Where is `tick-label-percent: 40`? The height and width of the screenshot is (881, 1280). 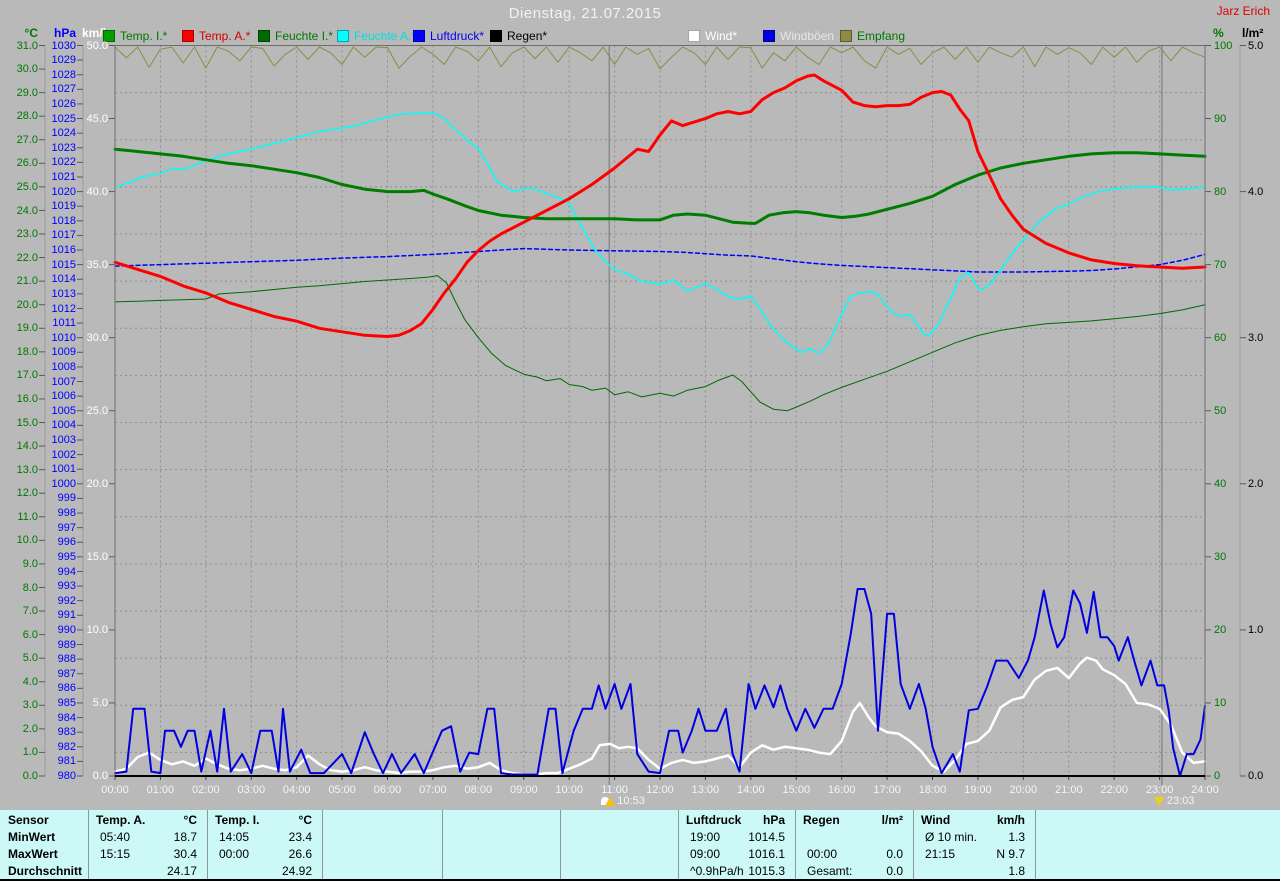 tick-label-percent: 40 is located at coordinates (1220, 483).